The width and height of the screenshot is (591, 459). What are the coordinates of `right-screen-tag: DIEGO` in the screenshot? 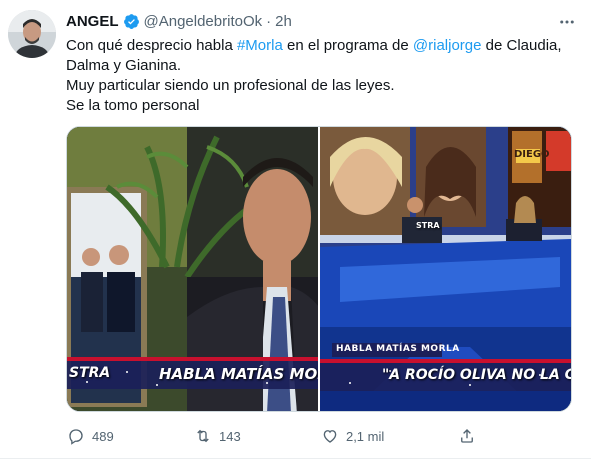 It's located at (531, 154).